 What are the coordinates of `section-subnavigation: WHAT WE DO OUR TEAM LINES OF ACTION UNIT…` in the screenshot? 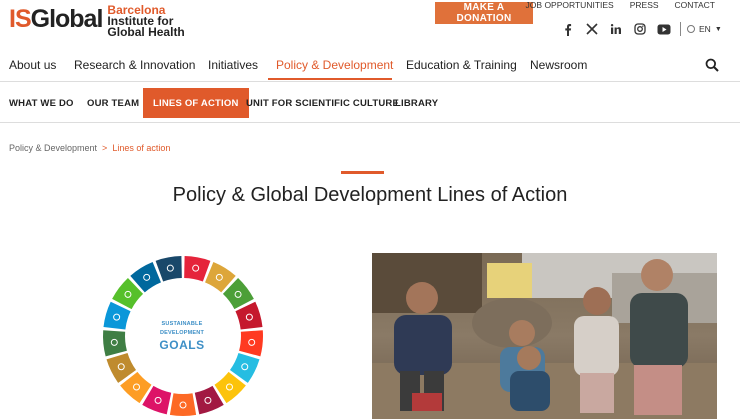 It's located at (370, 103).